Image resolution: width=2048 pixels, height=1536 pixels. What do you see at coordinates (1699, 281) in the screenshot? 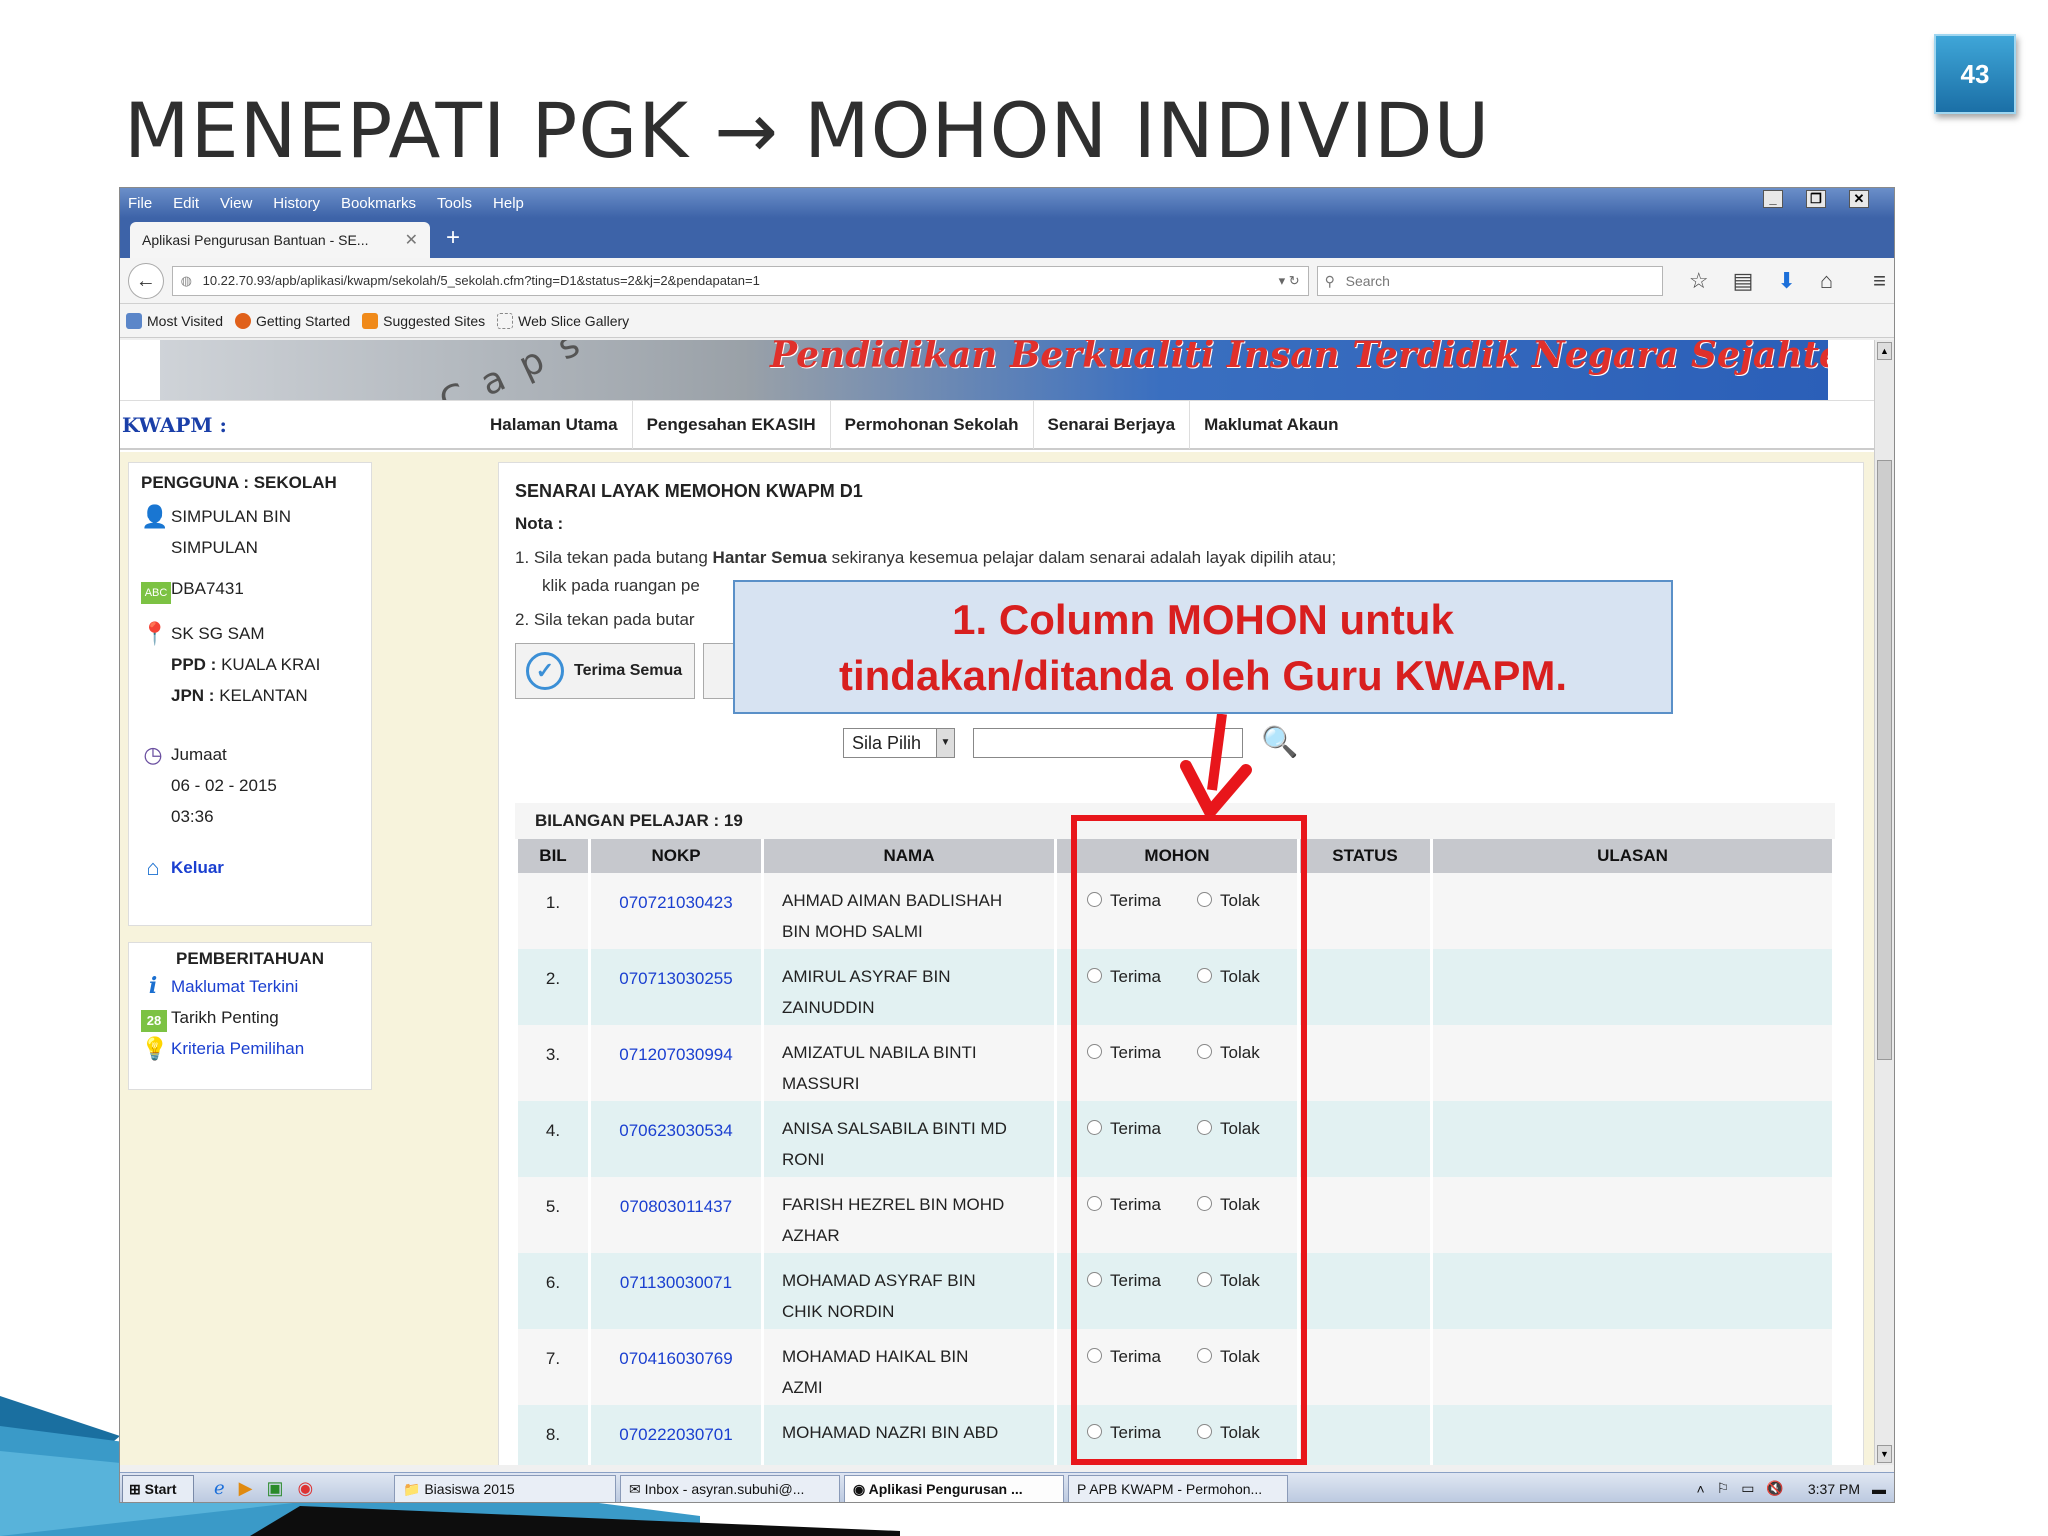
I see `bookmark-star-icon: ☆` at bounding box center [1699, 281].